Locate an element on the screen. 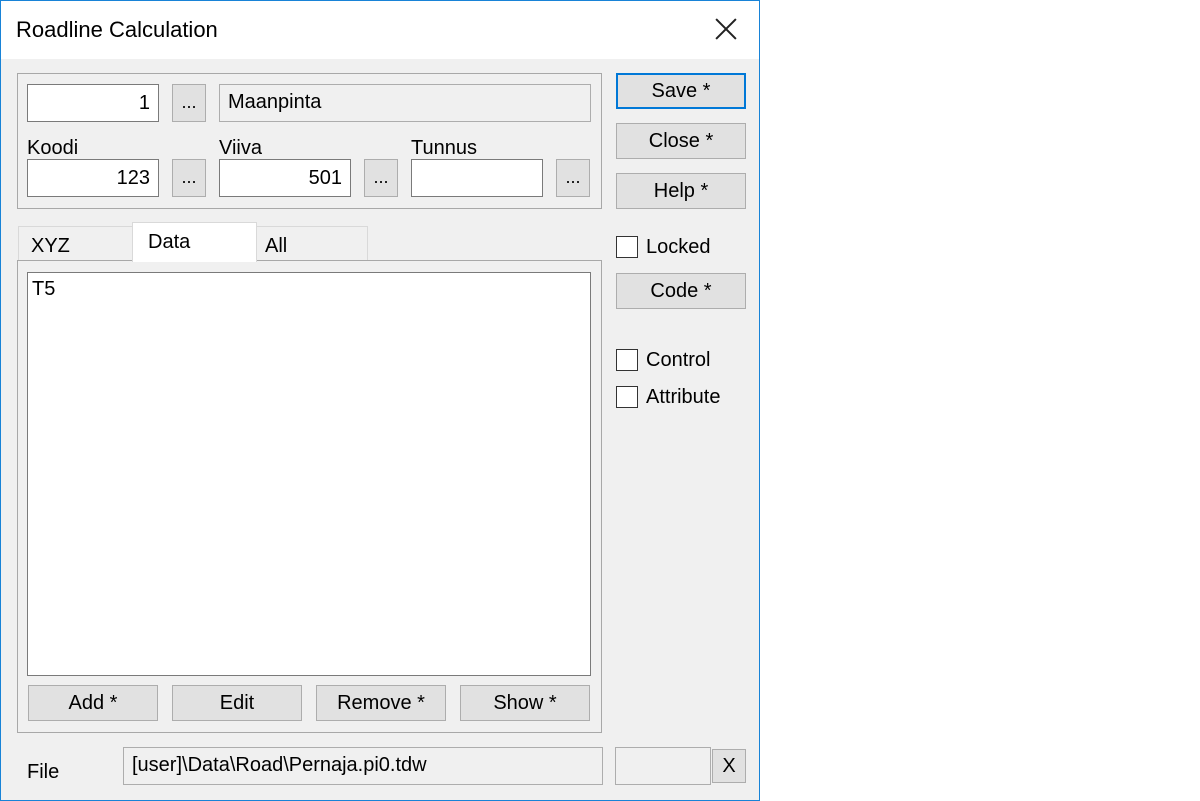  clear-file-button: X is located at coordinates (729, 766).